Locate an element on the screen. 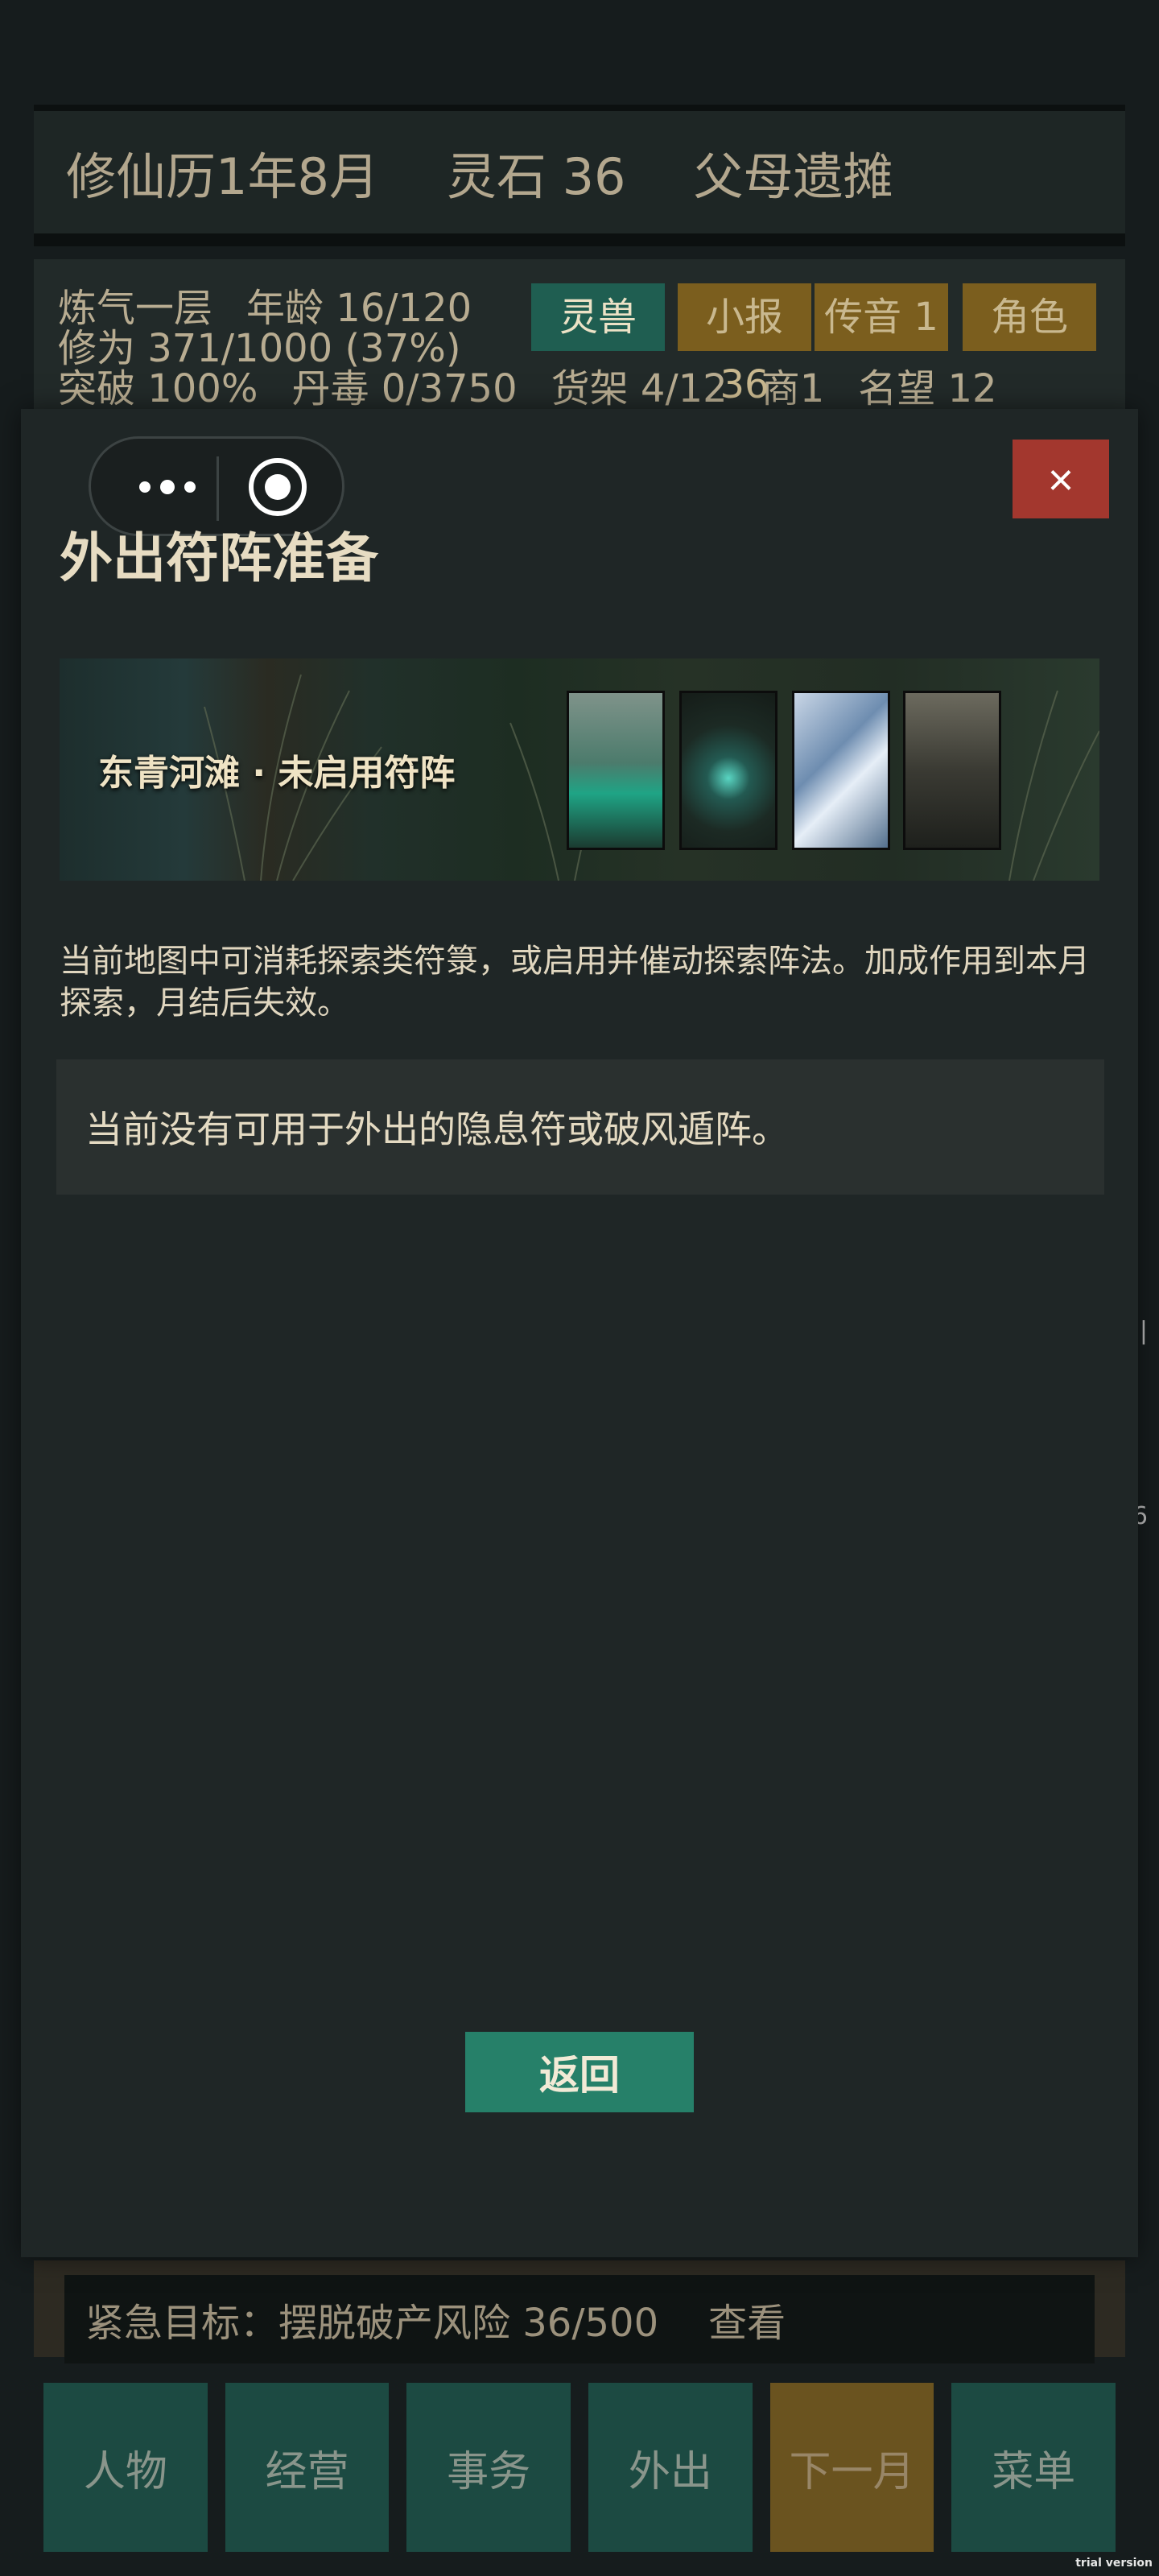  top-bar: 修仙历1年8月 灵石 36 父母遗摊 is located at coordinates (579, 175).